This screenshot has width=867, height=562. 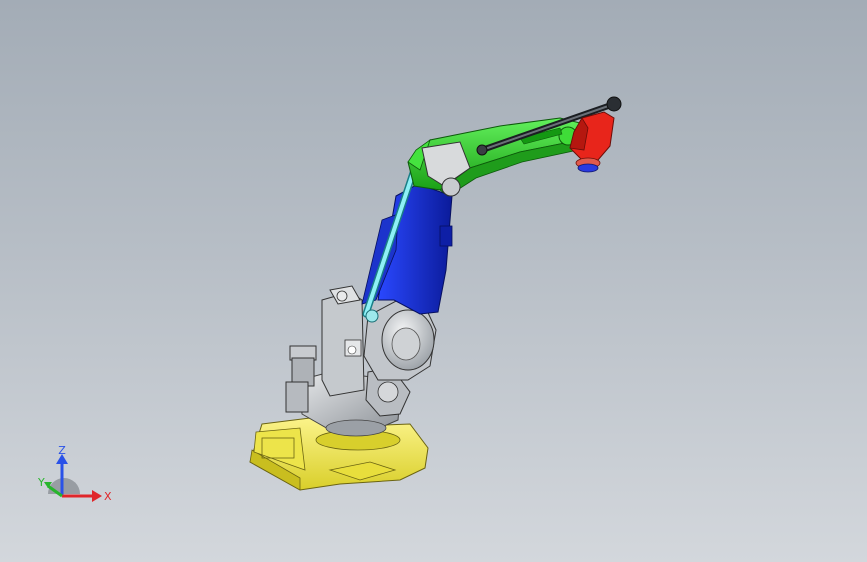 I want to click on forearm-part, so click(x=496, y=157).